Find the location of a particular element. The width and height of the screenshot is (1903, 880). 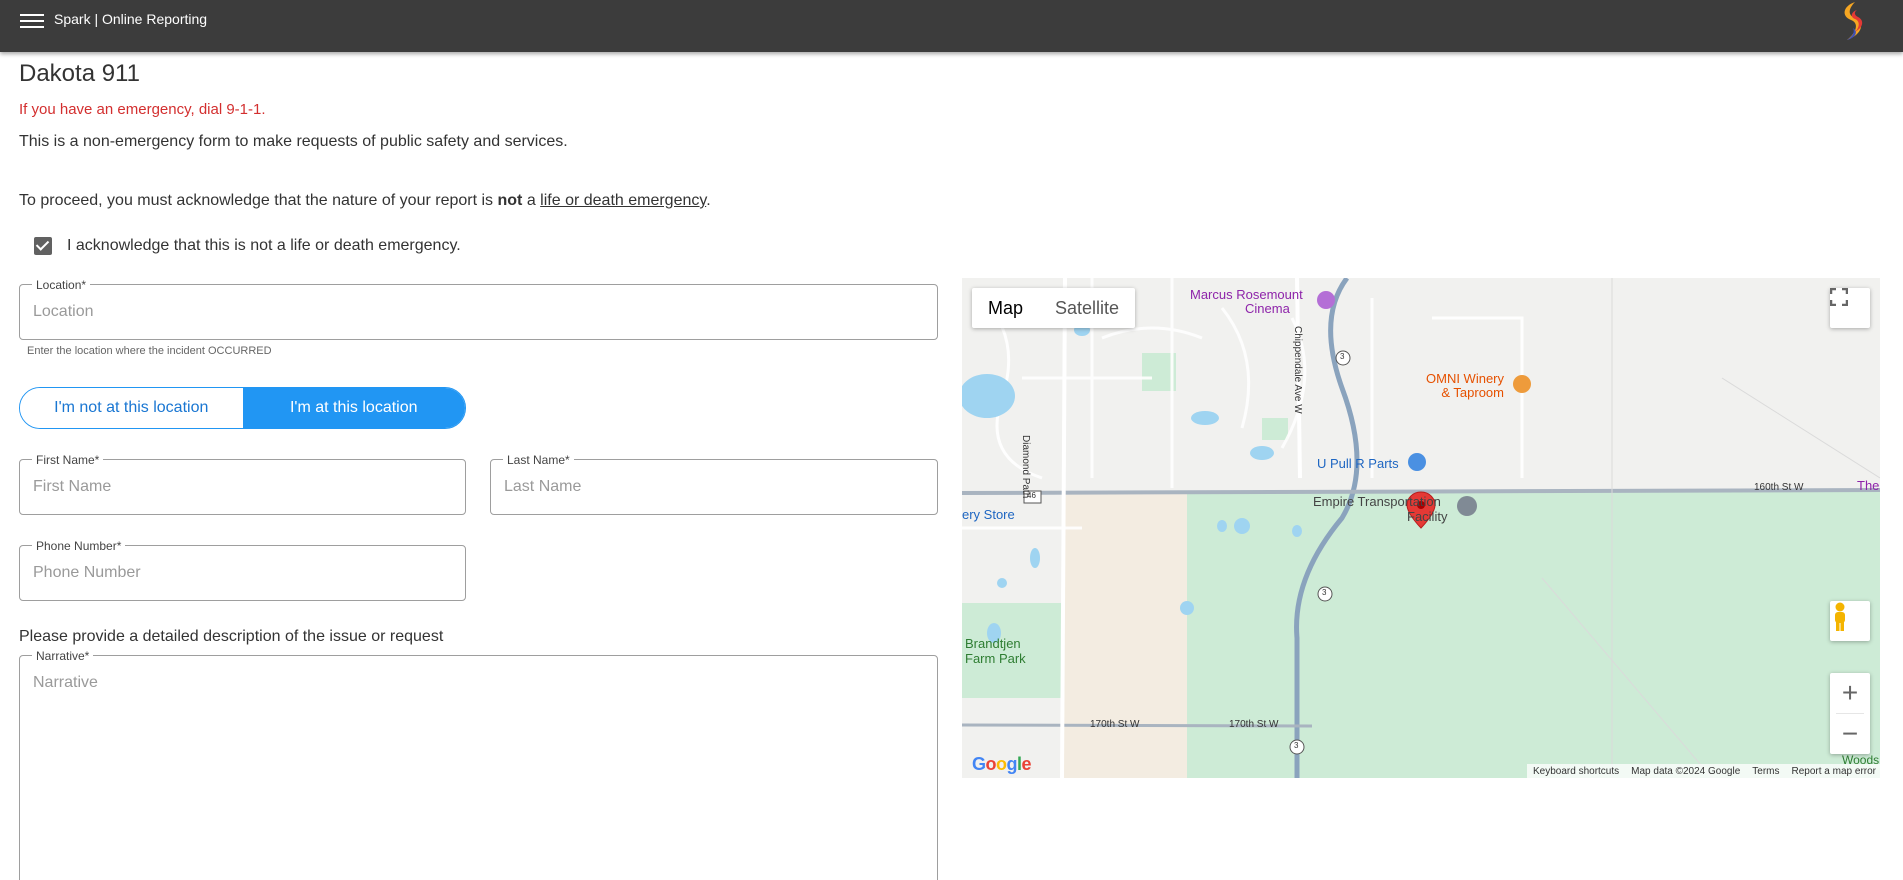

map-type-map-button: Map is located at coordinates (1005, 308).